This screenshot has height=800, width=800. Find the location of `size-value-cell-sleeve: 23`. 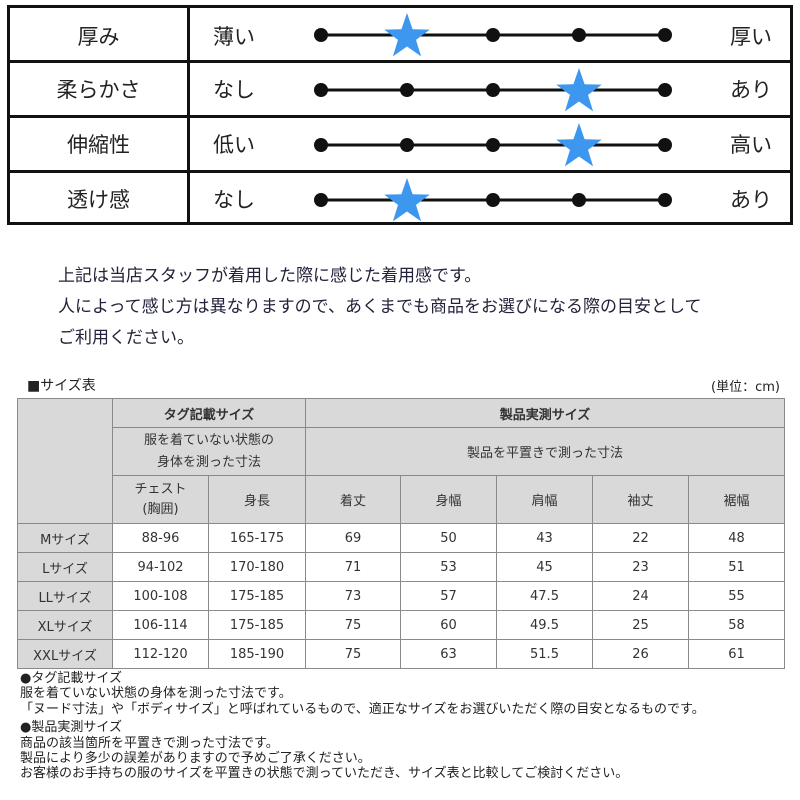

size-value-cell-sleeve: 23 is located at coordinates (640, 567).